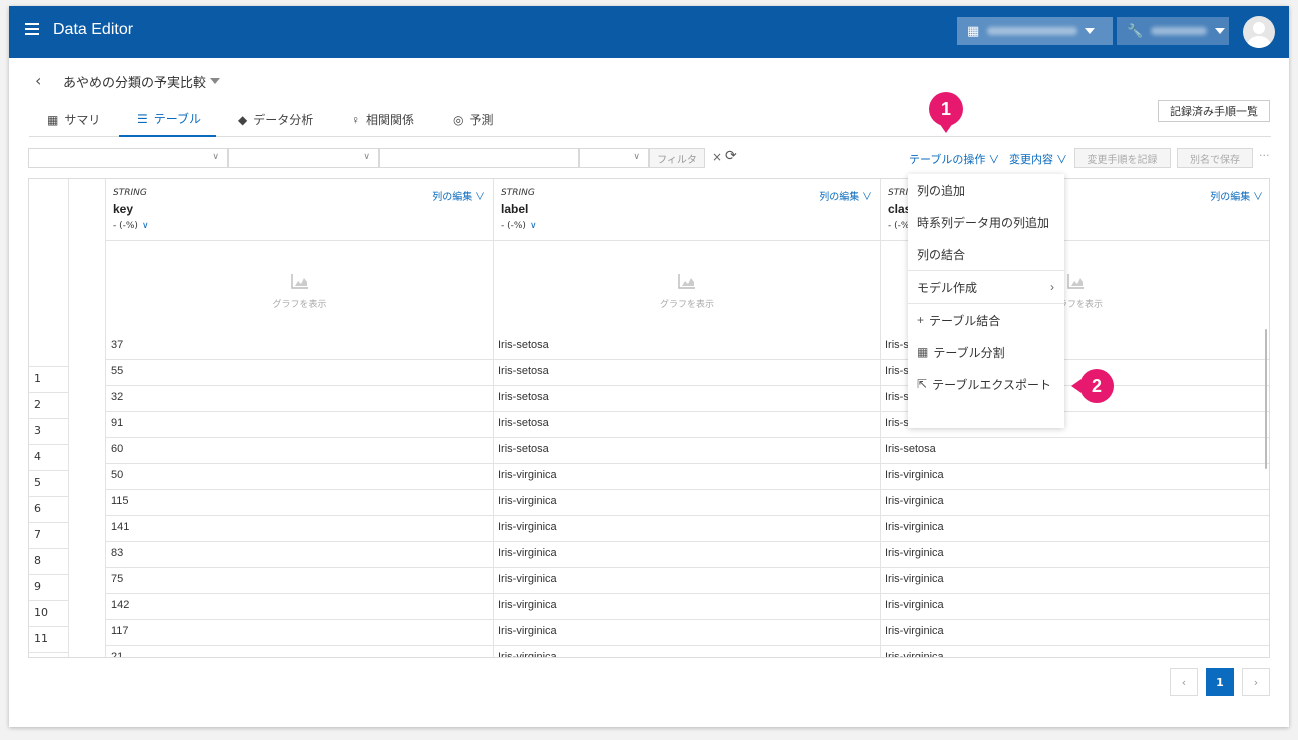 The width and height of the screenshot is (1298, 740). Describe the element at coordinates (921, 320) in the screenshot. I see `plus-icon: +` at that location.